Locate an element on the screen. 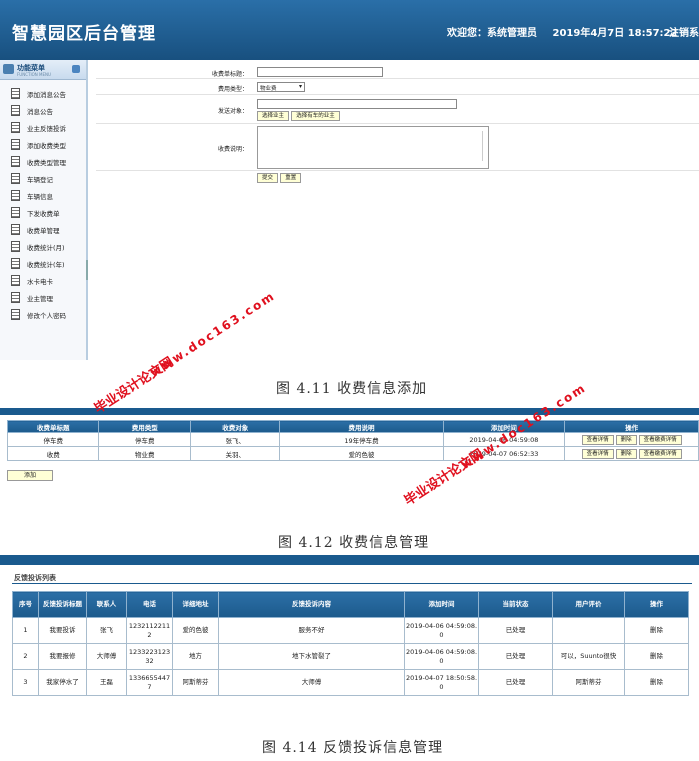  target-input is located at coordinates (357, 104).